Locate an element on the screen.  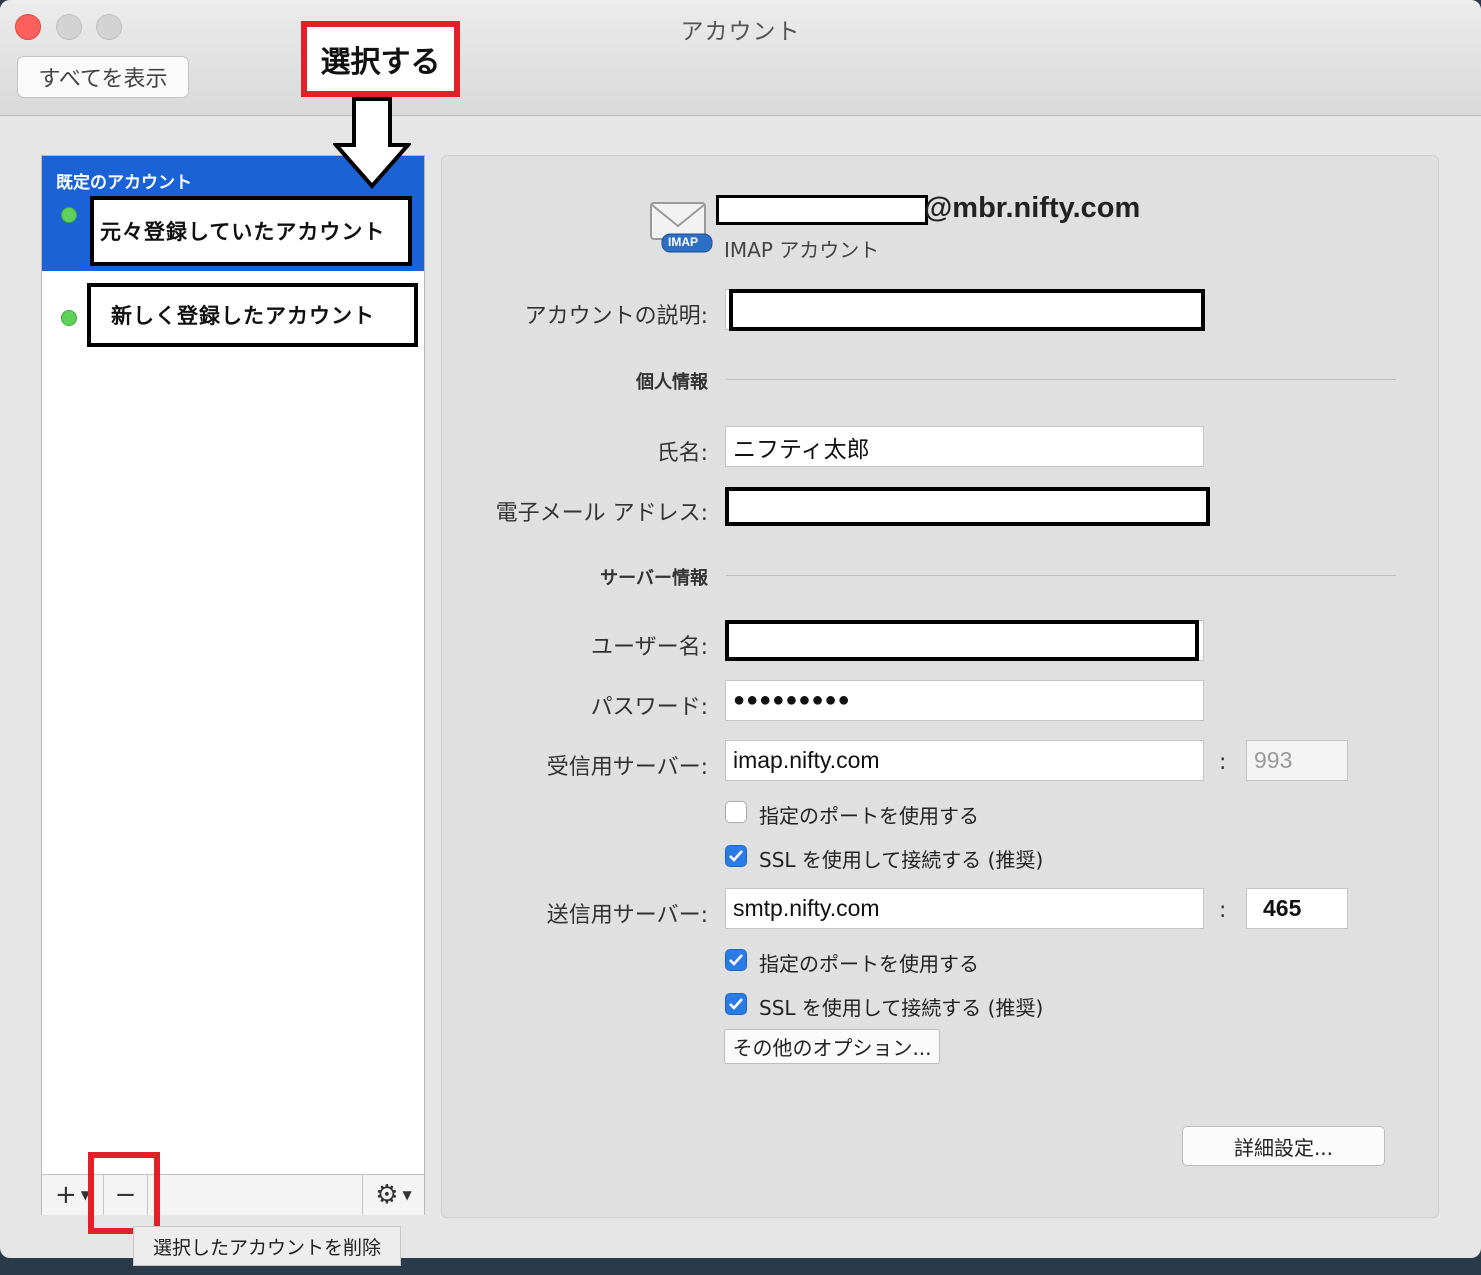
account-list-item: 新しく登録したアカウント is located at coordinates (233, 311).